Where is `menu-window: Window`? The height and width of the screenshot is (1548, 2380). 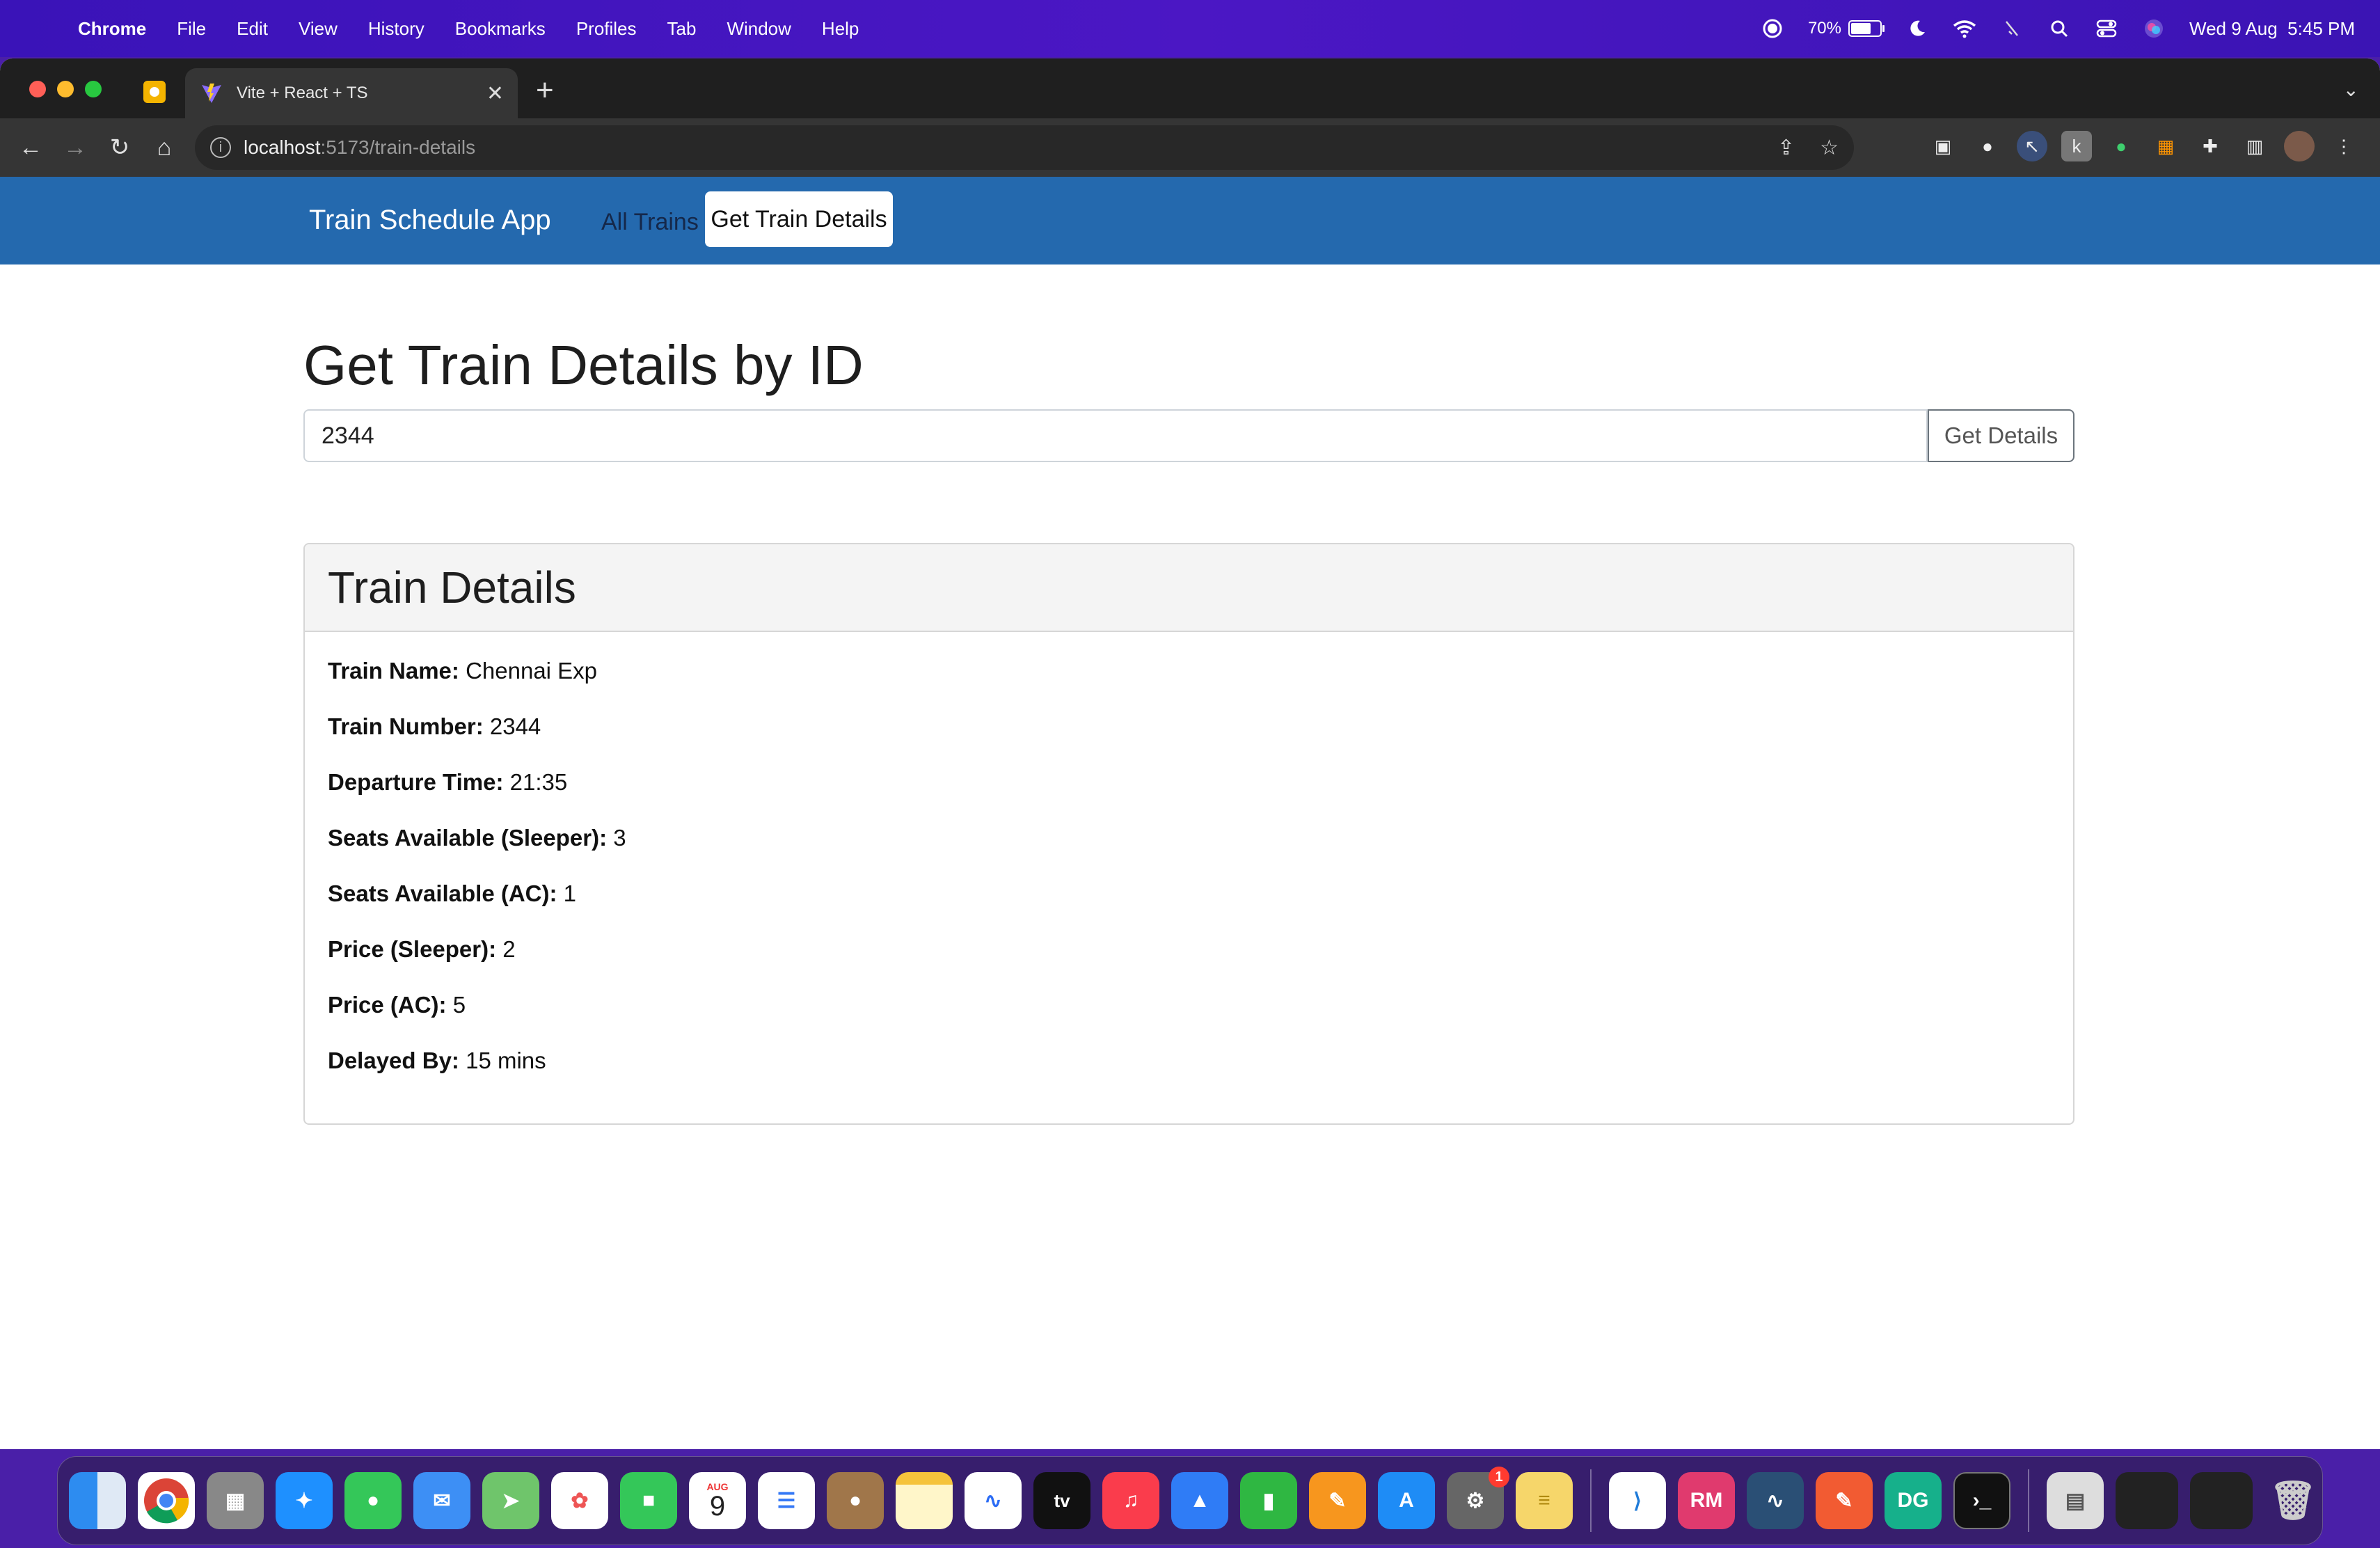
menu-window: Window is located at coordinates (759, 29).